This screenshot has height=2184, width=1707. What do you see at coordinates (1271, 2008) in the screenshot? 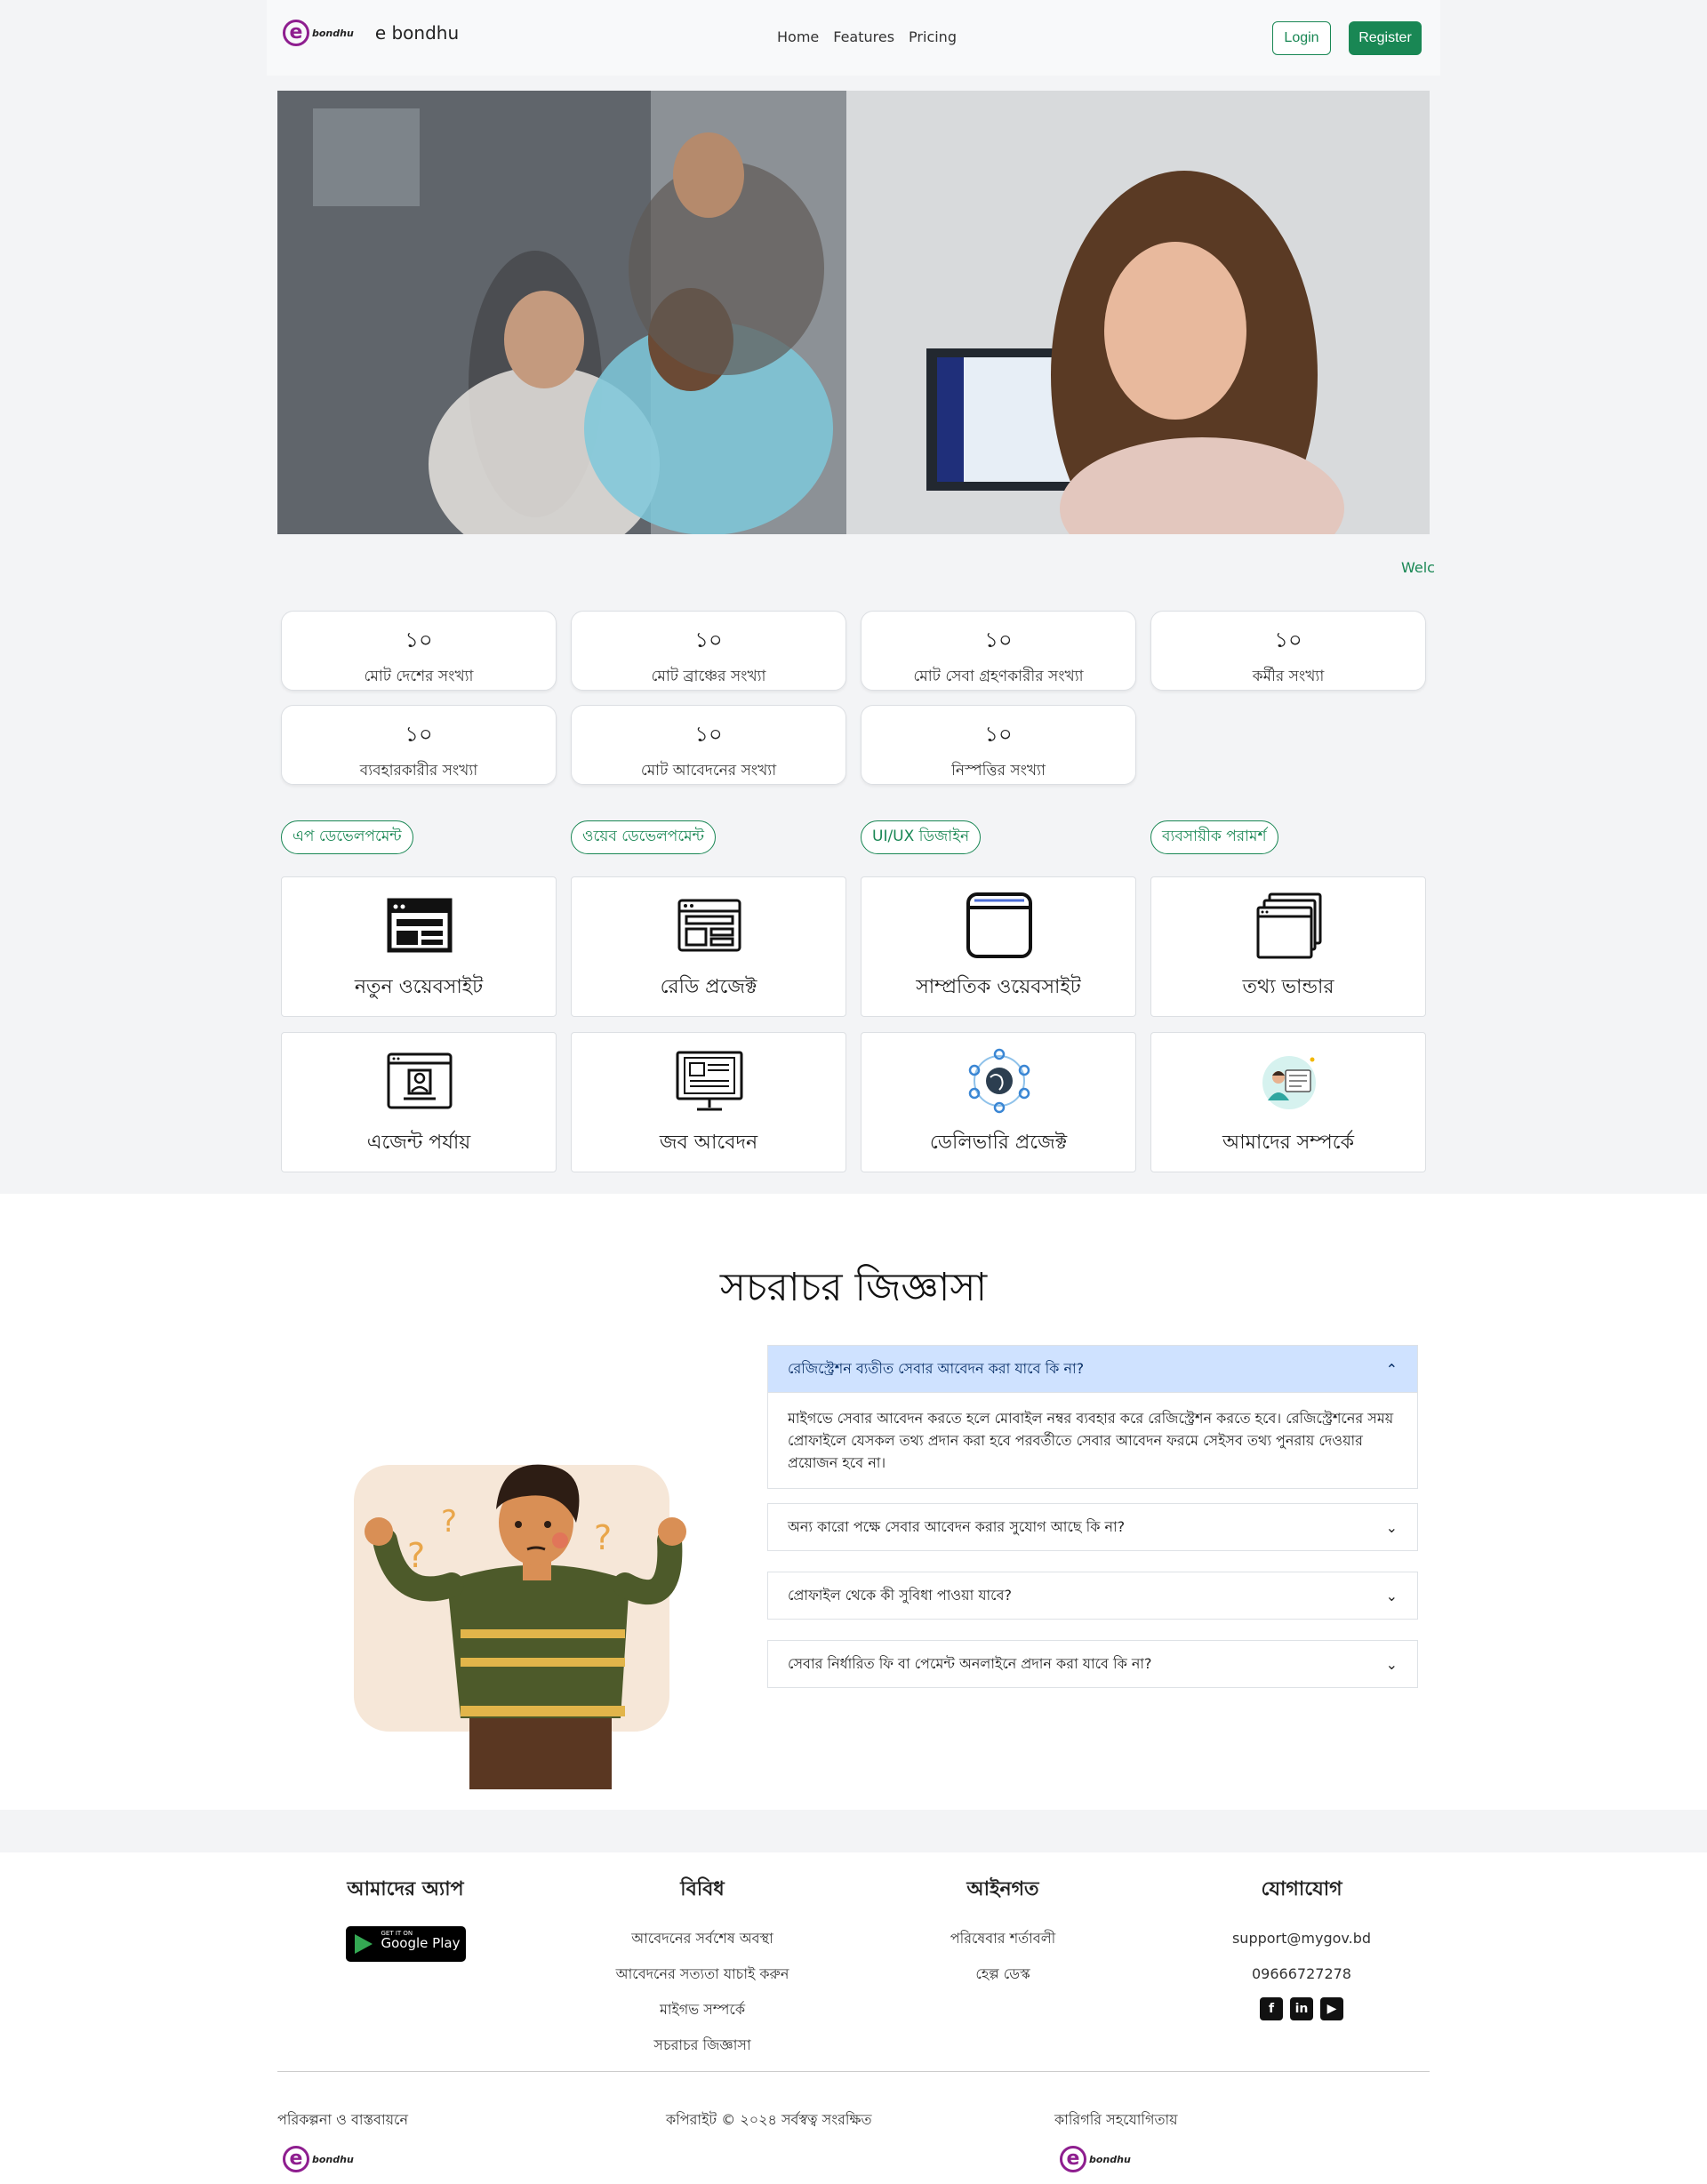
I see `facebook-icon: f` at bounding box center [1271, 2008].